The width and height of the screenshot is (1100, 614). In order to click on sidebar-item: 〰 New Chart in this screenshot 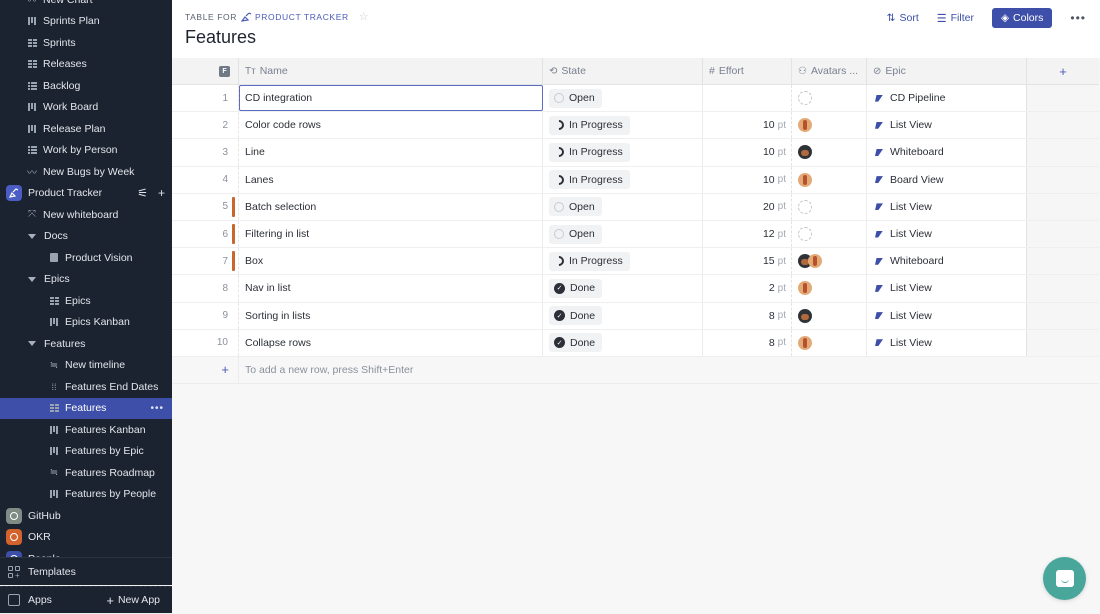, I will do `click(86, 5)`.